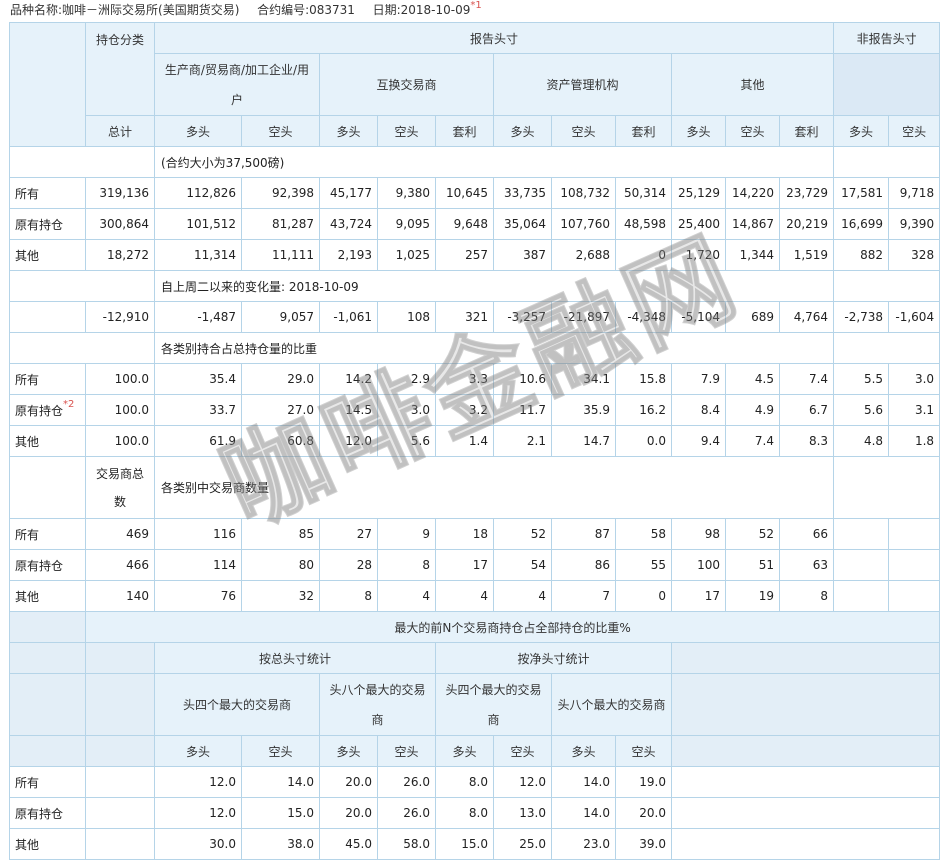  What do you see at coordinates (553, 658) in the screenshot?
I see `by-net-position: 按净头寸统计` at bounding box center [553, 658].